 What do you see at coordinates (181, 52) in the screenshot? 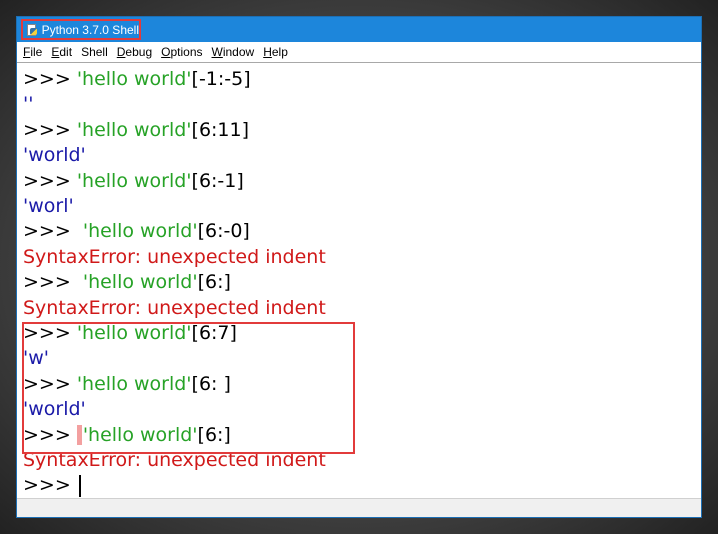
I see `menu-options: Options` at bounding box center [181, 52].